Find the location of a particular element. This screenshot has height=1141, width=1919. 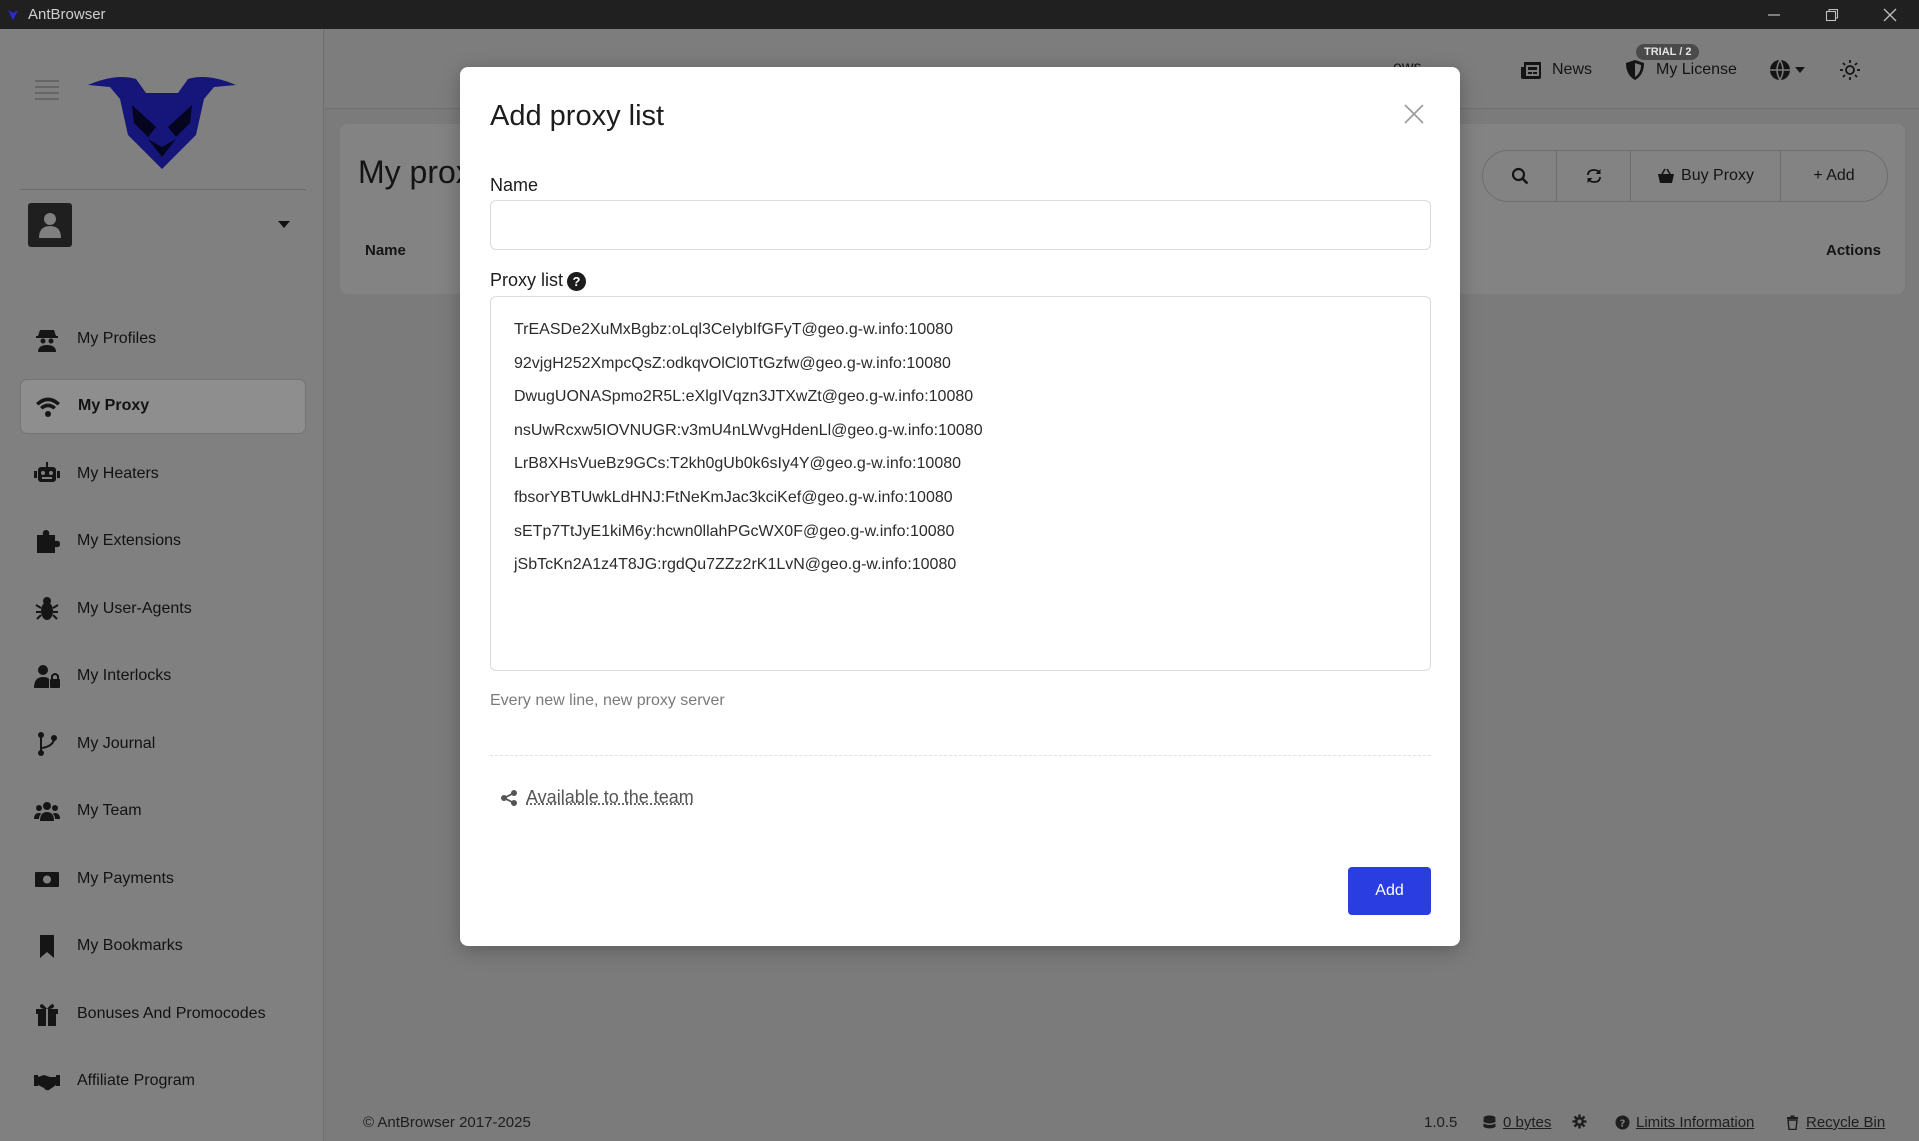

name-label: Name is located at coordinates (514, 185).